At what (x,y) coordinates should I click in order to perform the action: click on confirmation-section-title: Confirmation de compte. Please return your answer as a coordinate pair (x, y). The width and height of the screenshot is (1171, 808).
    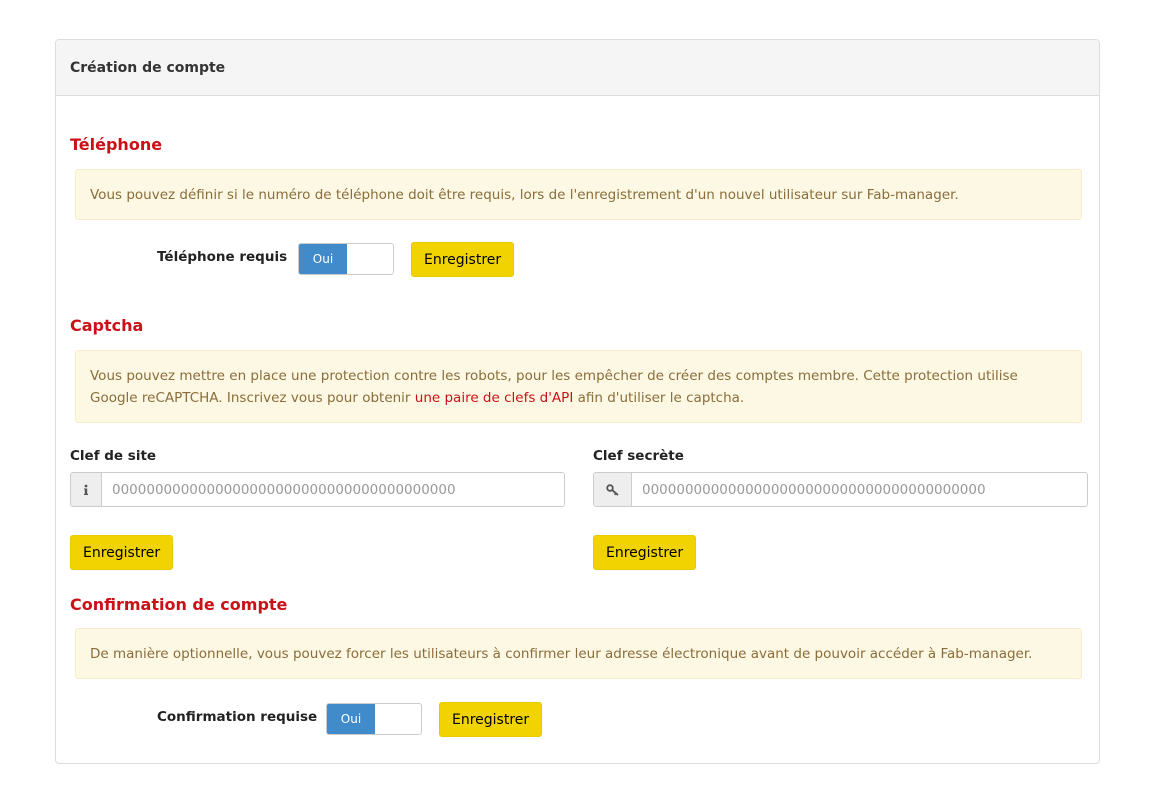
    Looking at the image, I should click on (179, 604).